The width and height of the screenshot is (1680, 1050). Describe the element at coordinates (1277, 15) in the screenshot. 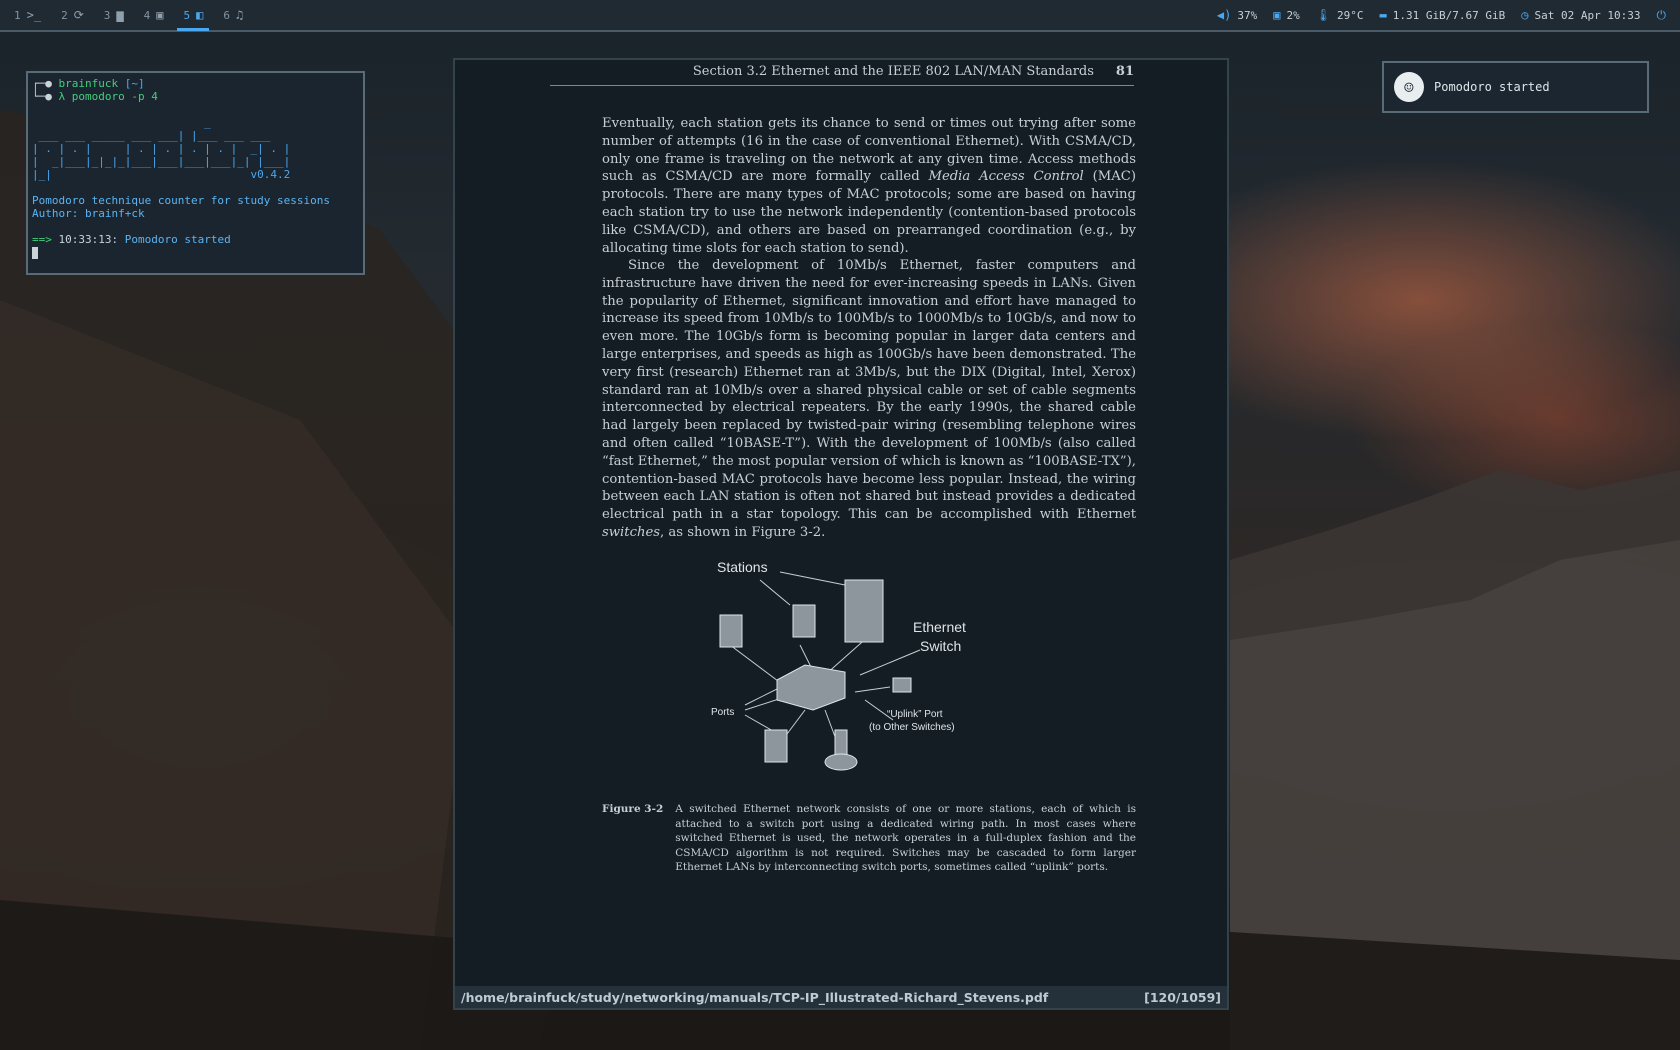

I see `cpu-icon: ▣` at that location.